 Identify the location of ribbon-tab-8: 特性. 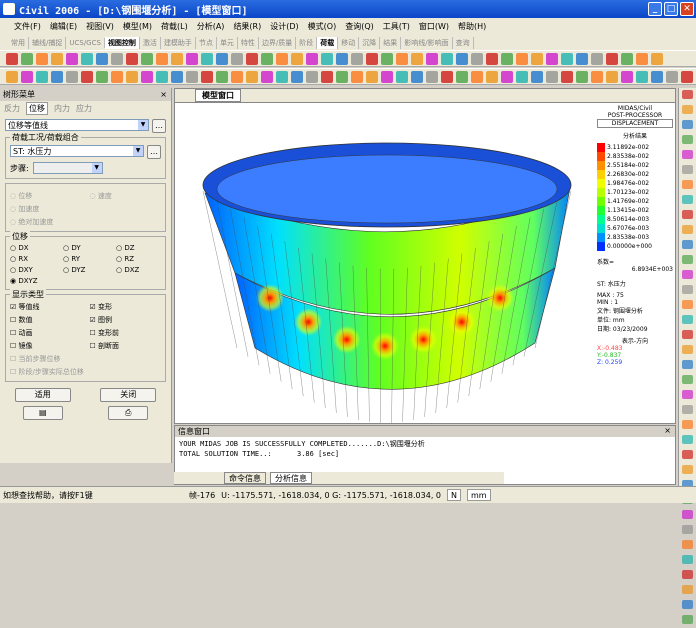
(248, 43).